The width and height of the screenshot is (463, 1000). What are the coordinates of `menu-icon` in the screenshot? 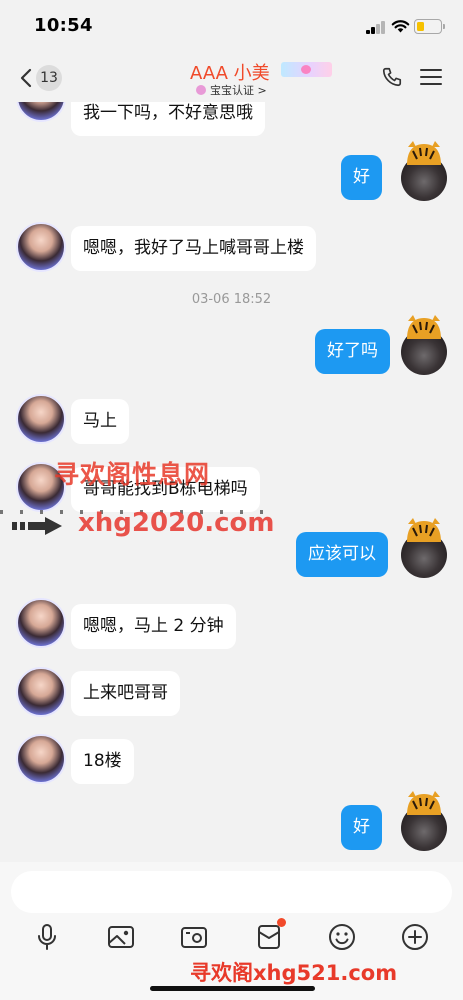 It's located at (431, 77).